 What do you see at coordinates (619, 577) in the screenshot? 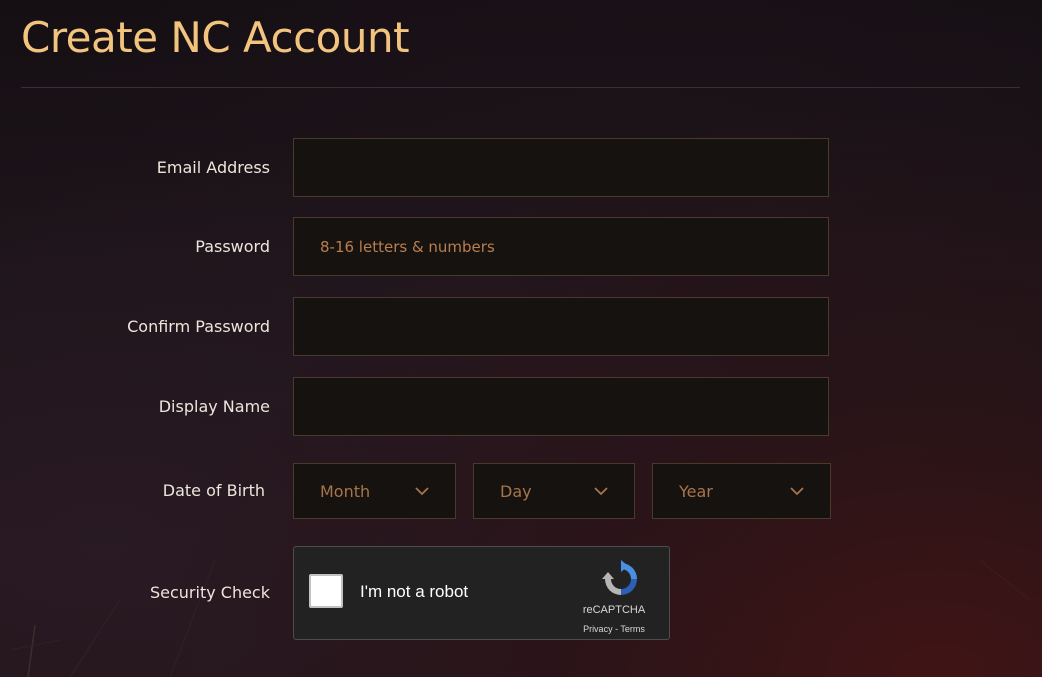
I see `recaptcha-logo-icon` at bounding box center [619, 577].